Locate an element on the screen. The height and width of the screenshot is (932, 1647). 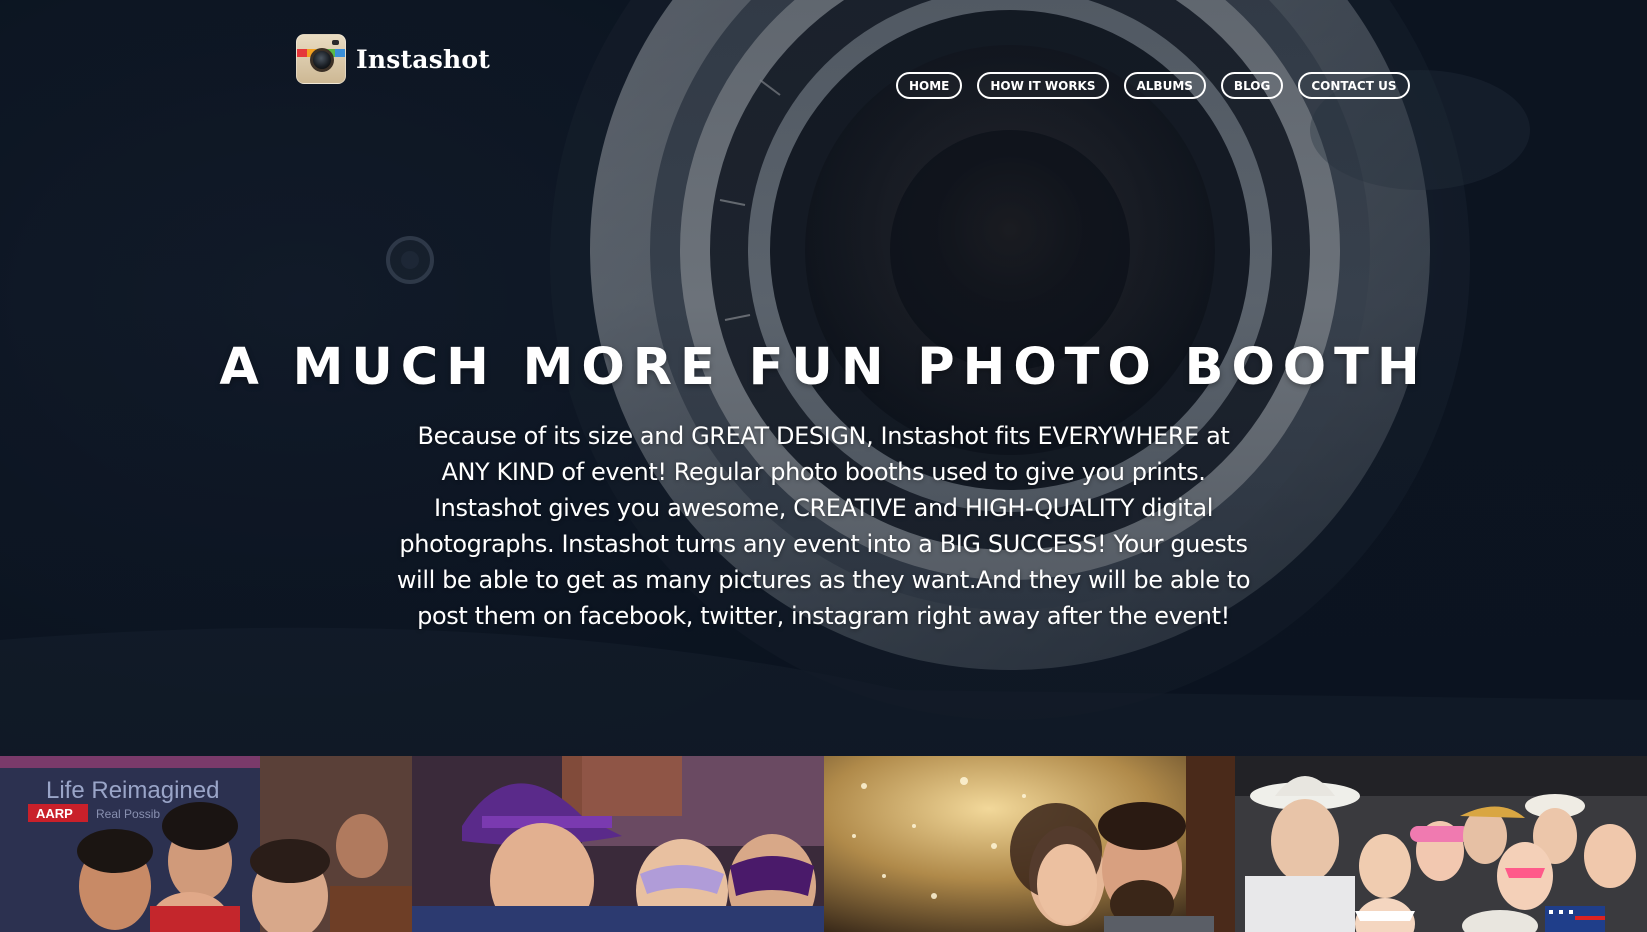
main-nav: HOME HOW IT WORKS ALBUMS BLOG CONTACT US is located at coordinates (1153, 85).